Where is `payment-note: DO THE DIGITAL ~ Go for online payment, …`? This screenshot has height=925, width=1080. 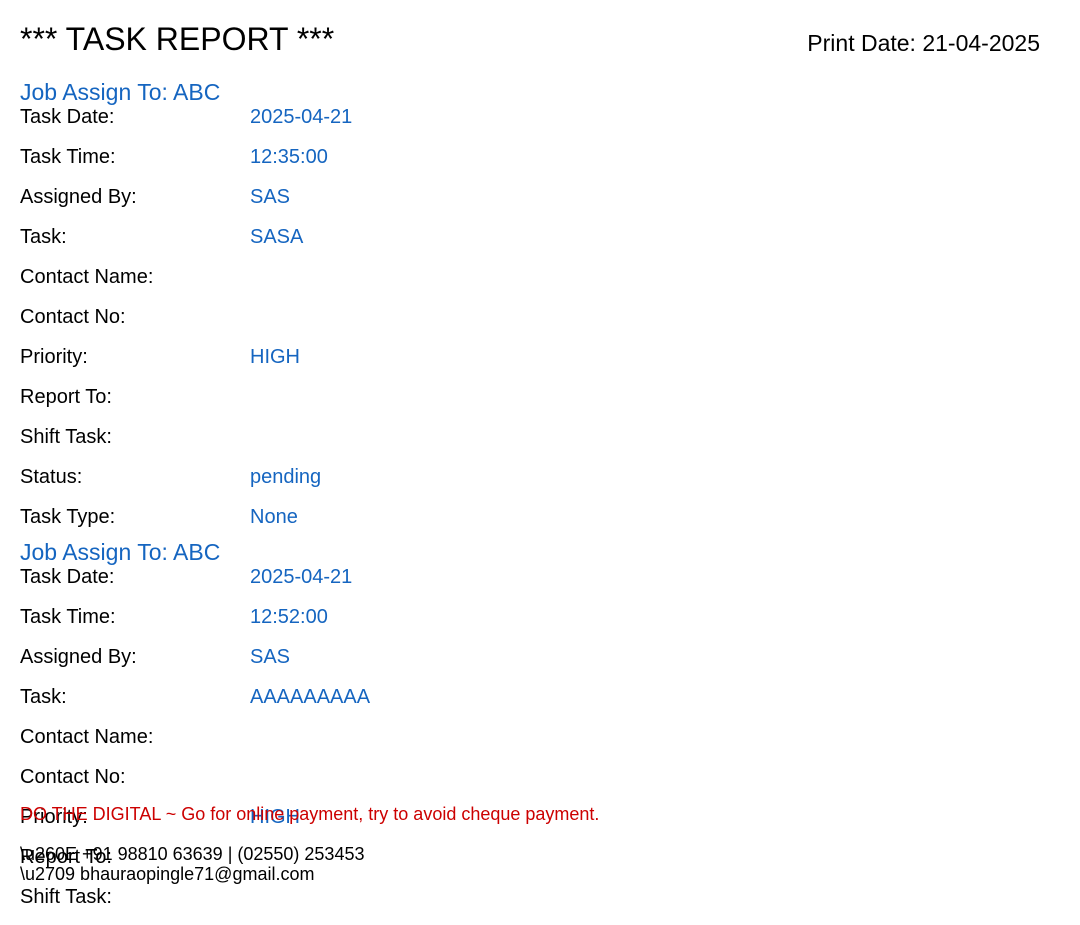 payment-note: DO THE DIGITAL ~ Go for online payment, … is located at coordinates (310, 814).